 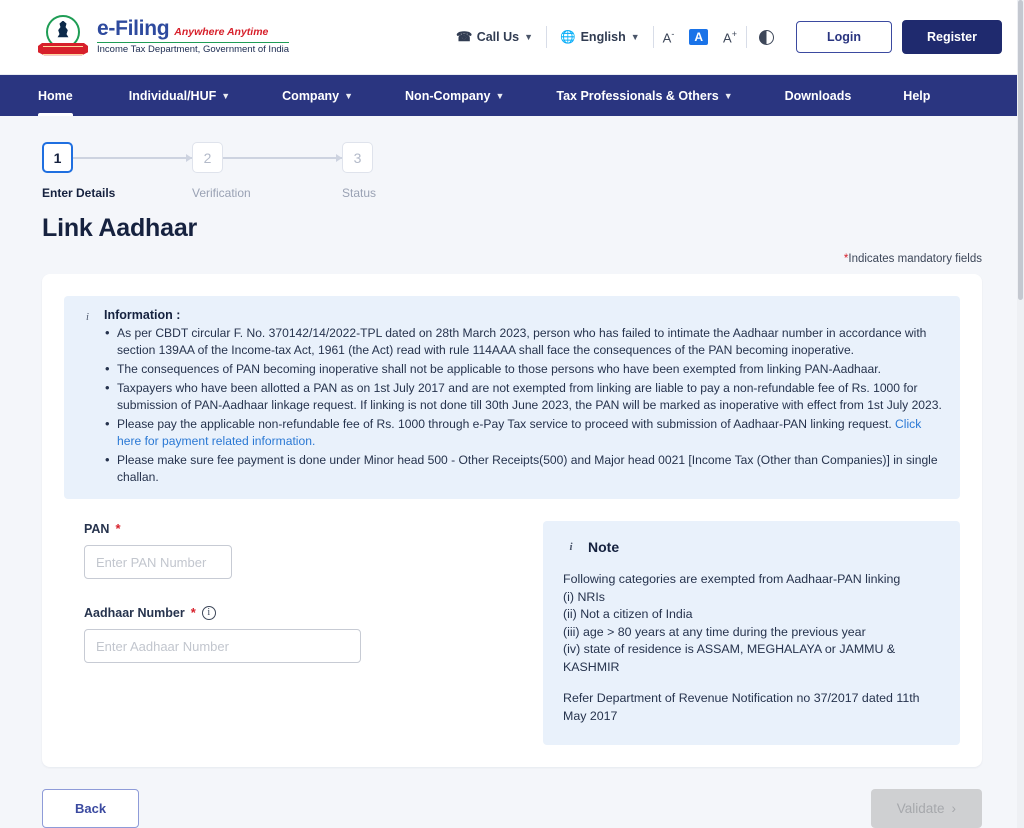 What do you see at coordinates (91, 808) in the screenshot?
I see `back-button: Back` at bounding box center [91, 808].